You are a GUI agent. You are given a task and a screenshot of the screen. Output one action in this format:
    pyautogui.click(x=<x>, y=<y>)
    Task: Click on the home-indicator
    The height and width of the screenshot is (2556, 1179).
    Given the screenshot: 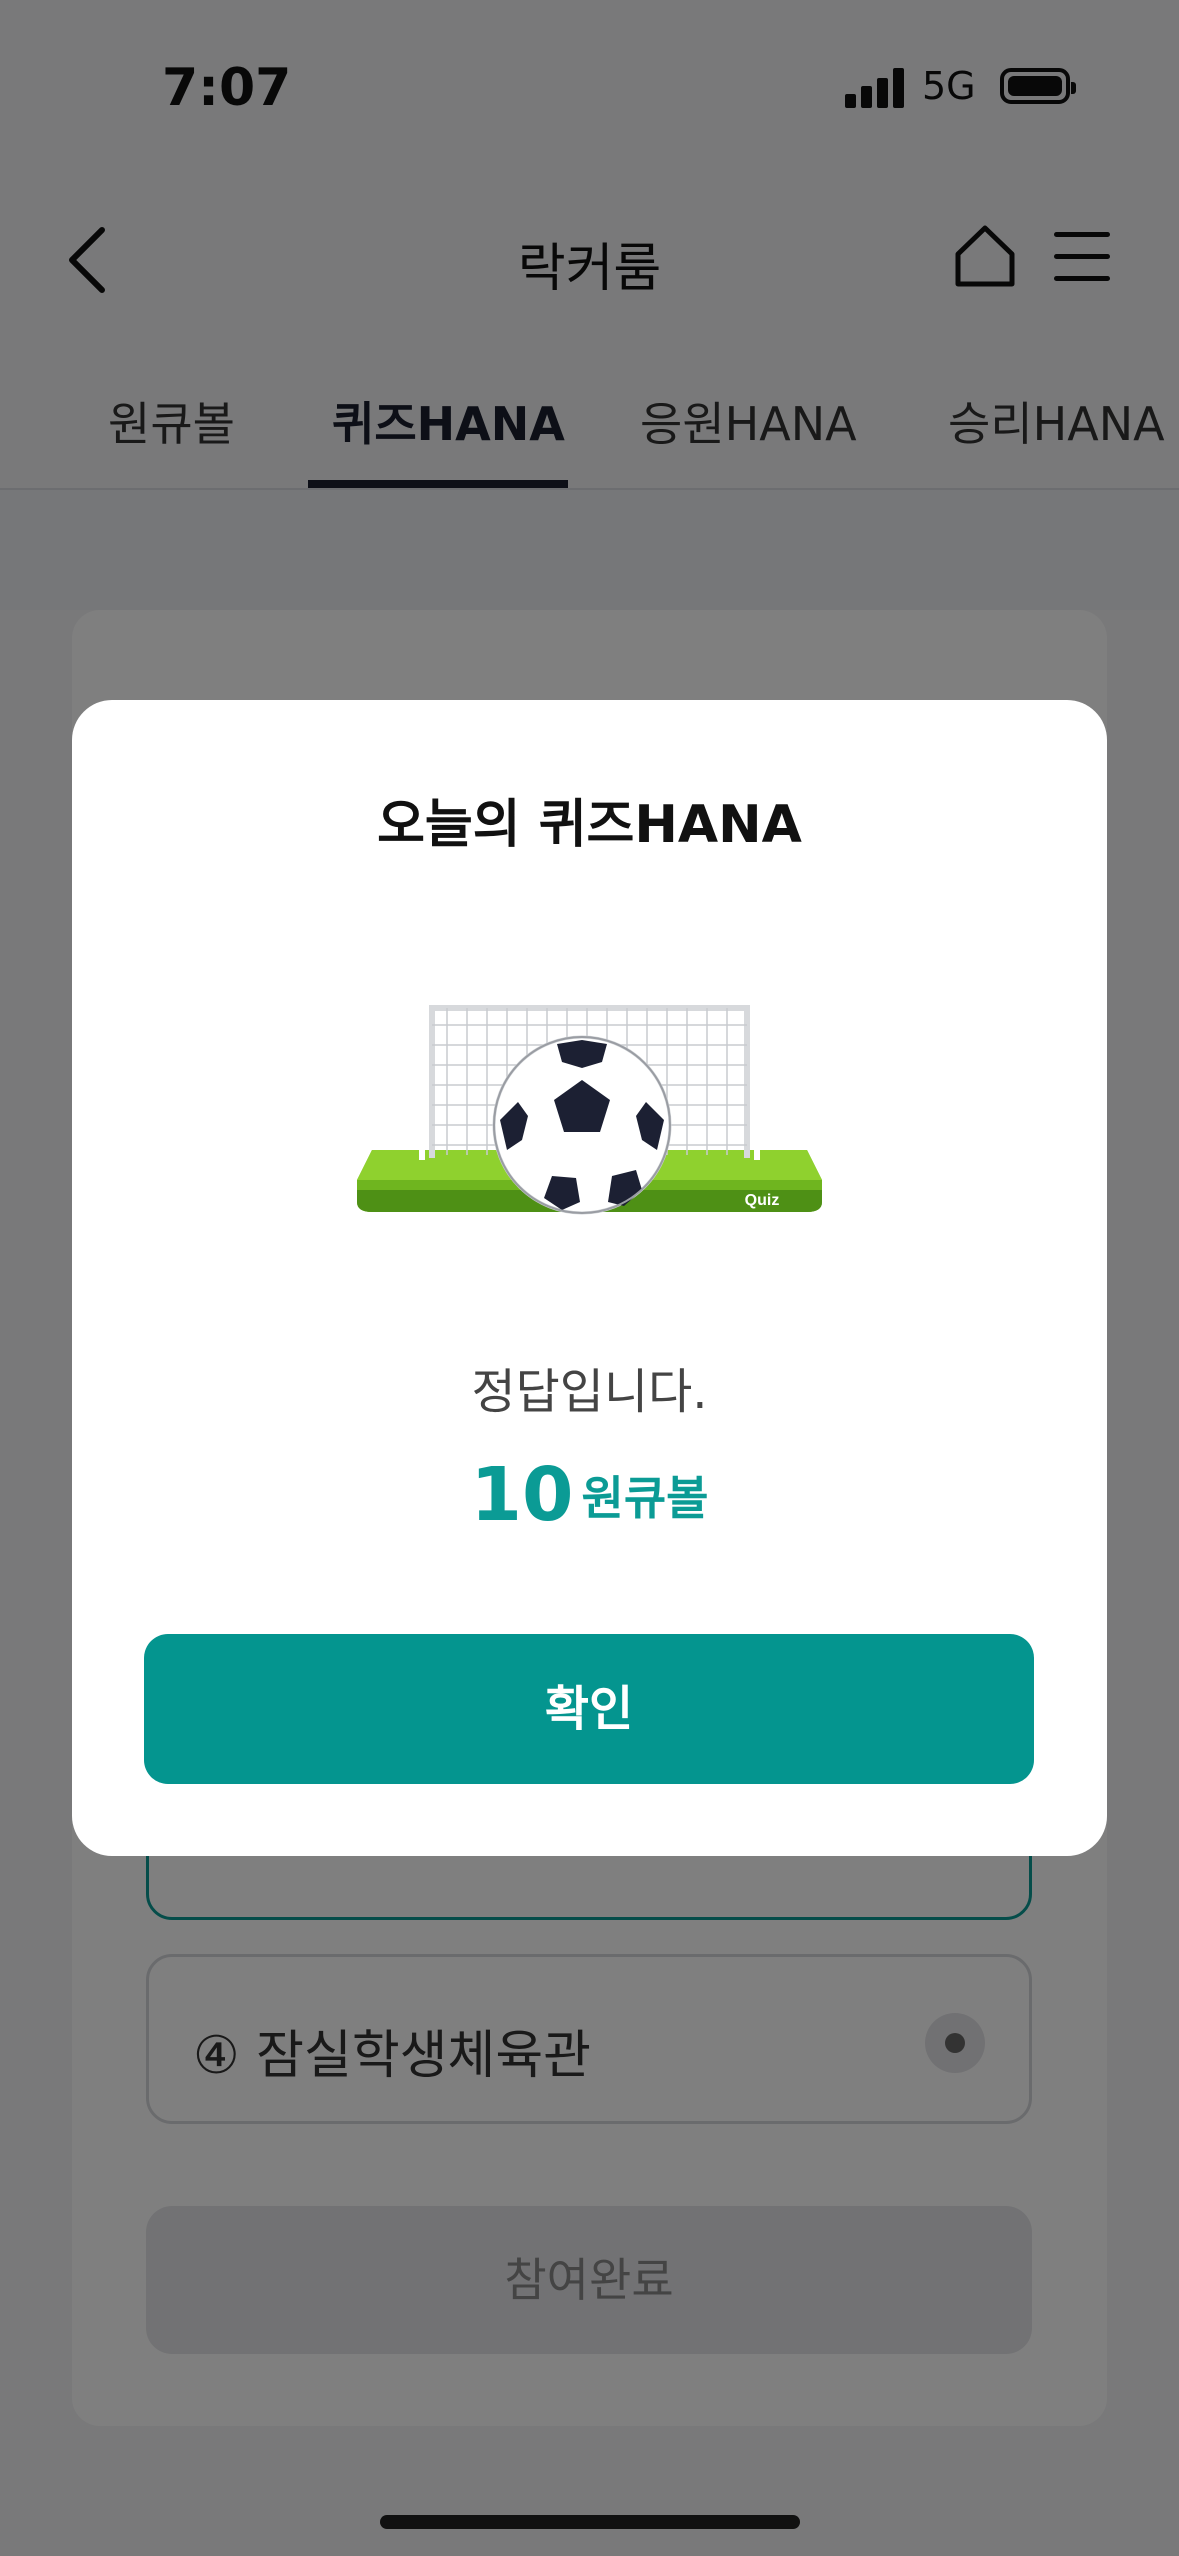 What is the action you would take?
    pyautogui.click(x=590, y=2522)
    